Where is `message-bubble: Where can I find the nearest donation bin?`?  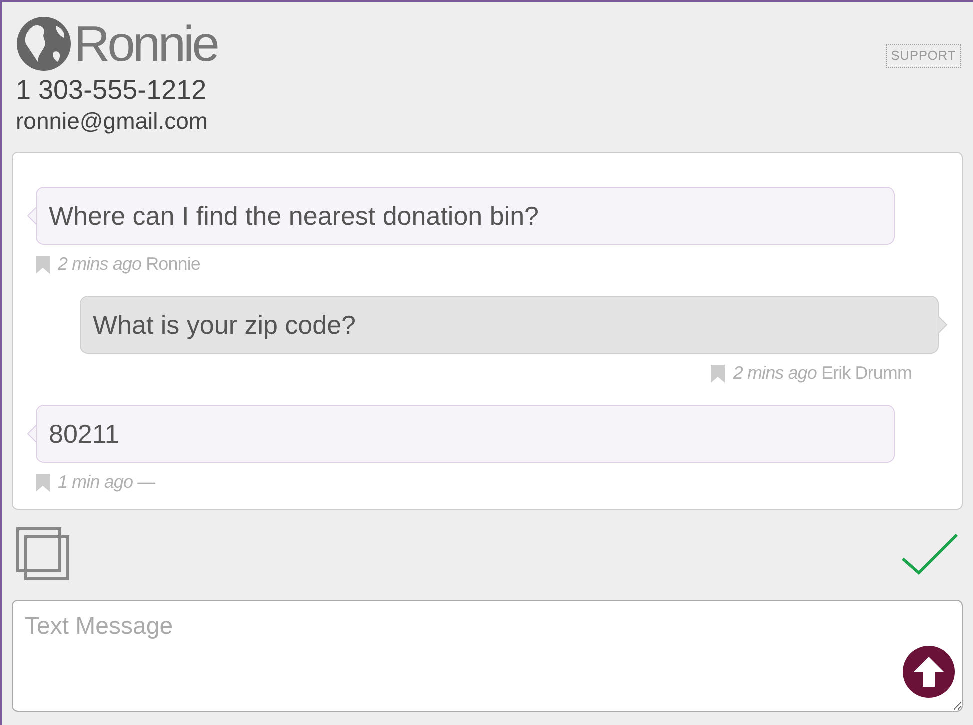 message-bubble: Where can I find the nearest donation bin? is located at coordinates (465, 216).